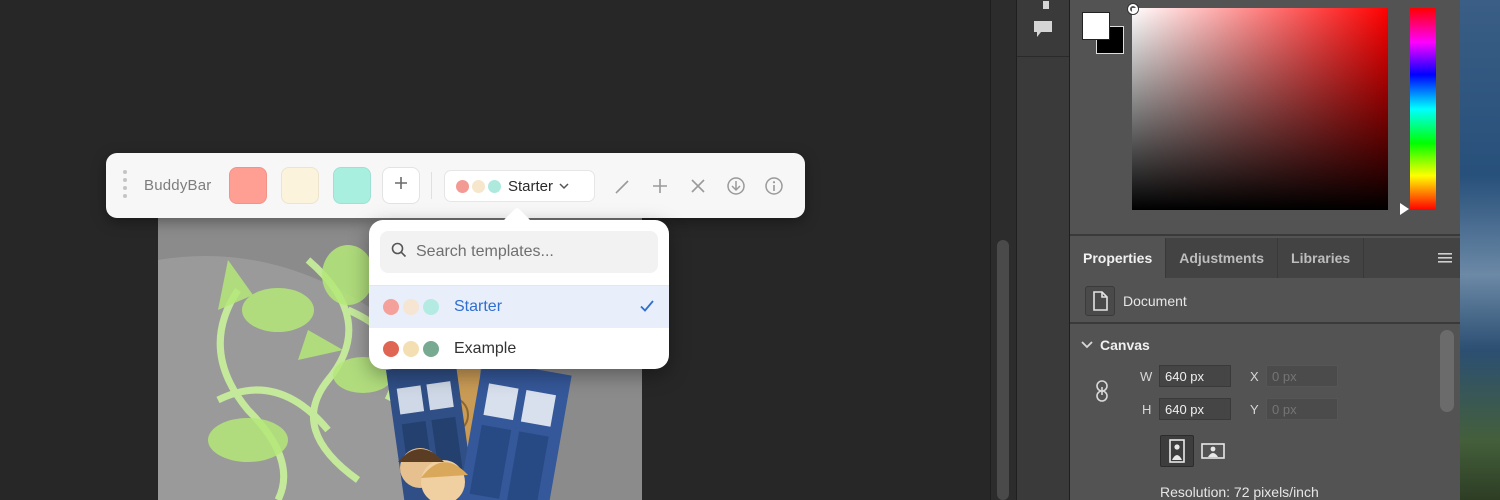 Image resolution: width=1500 pixels, height=500 pixels. Describe the element at coordinates (485, 348) in the screenshot. I see `template-option-label: Example` at that location.